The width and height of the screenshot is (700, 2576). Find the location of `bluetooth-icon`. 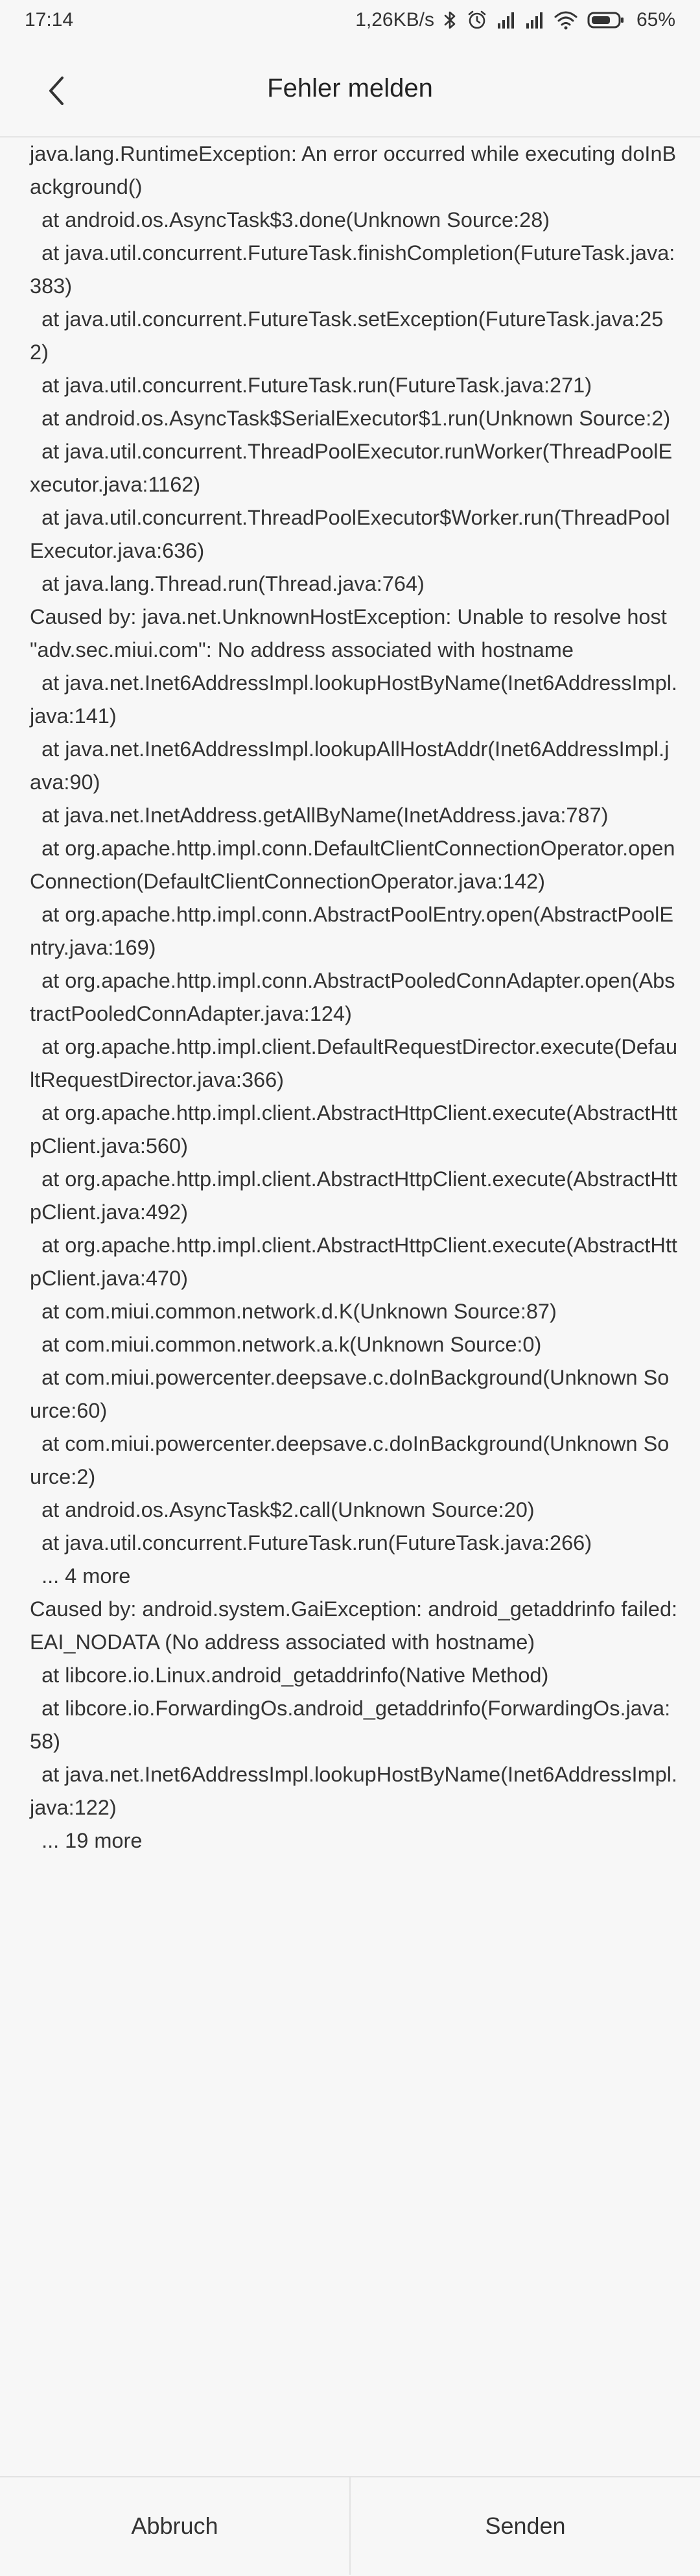

bluetooth-icon is located at coordinates (451, 20).